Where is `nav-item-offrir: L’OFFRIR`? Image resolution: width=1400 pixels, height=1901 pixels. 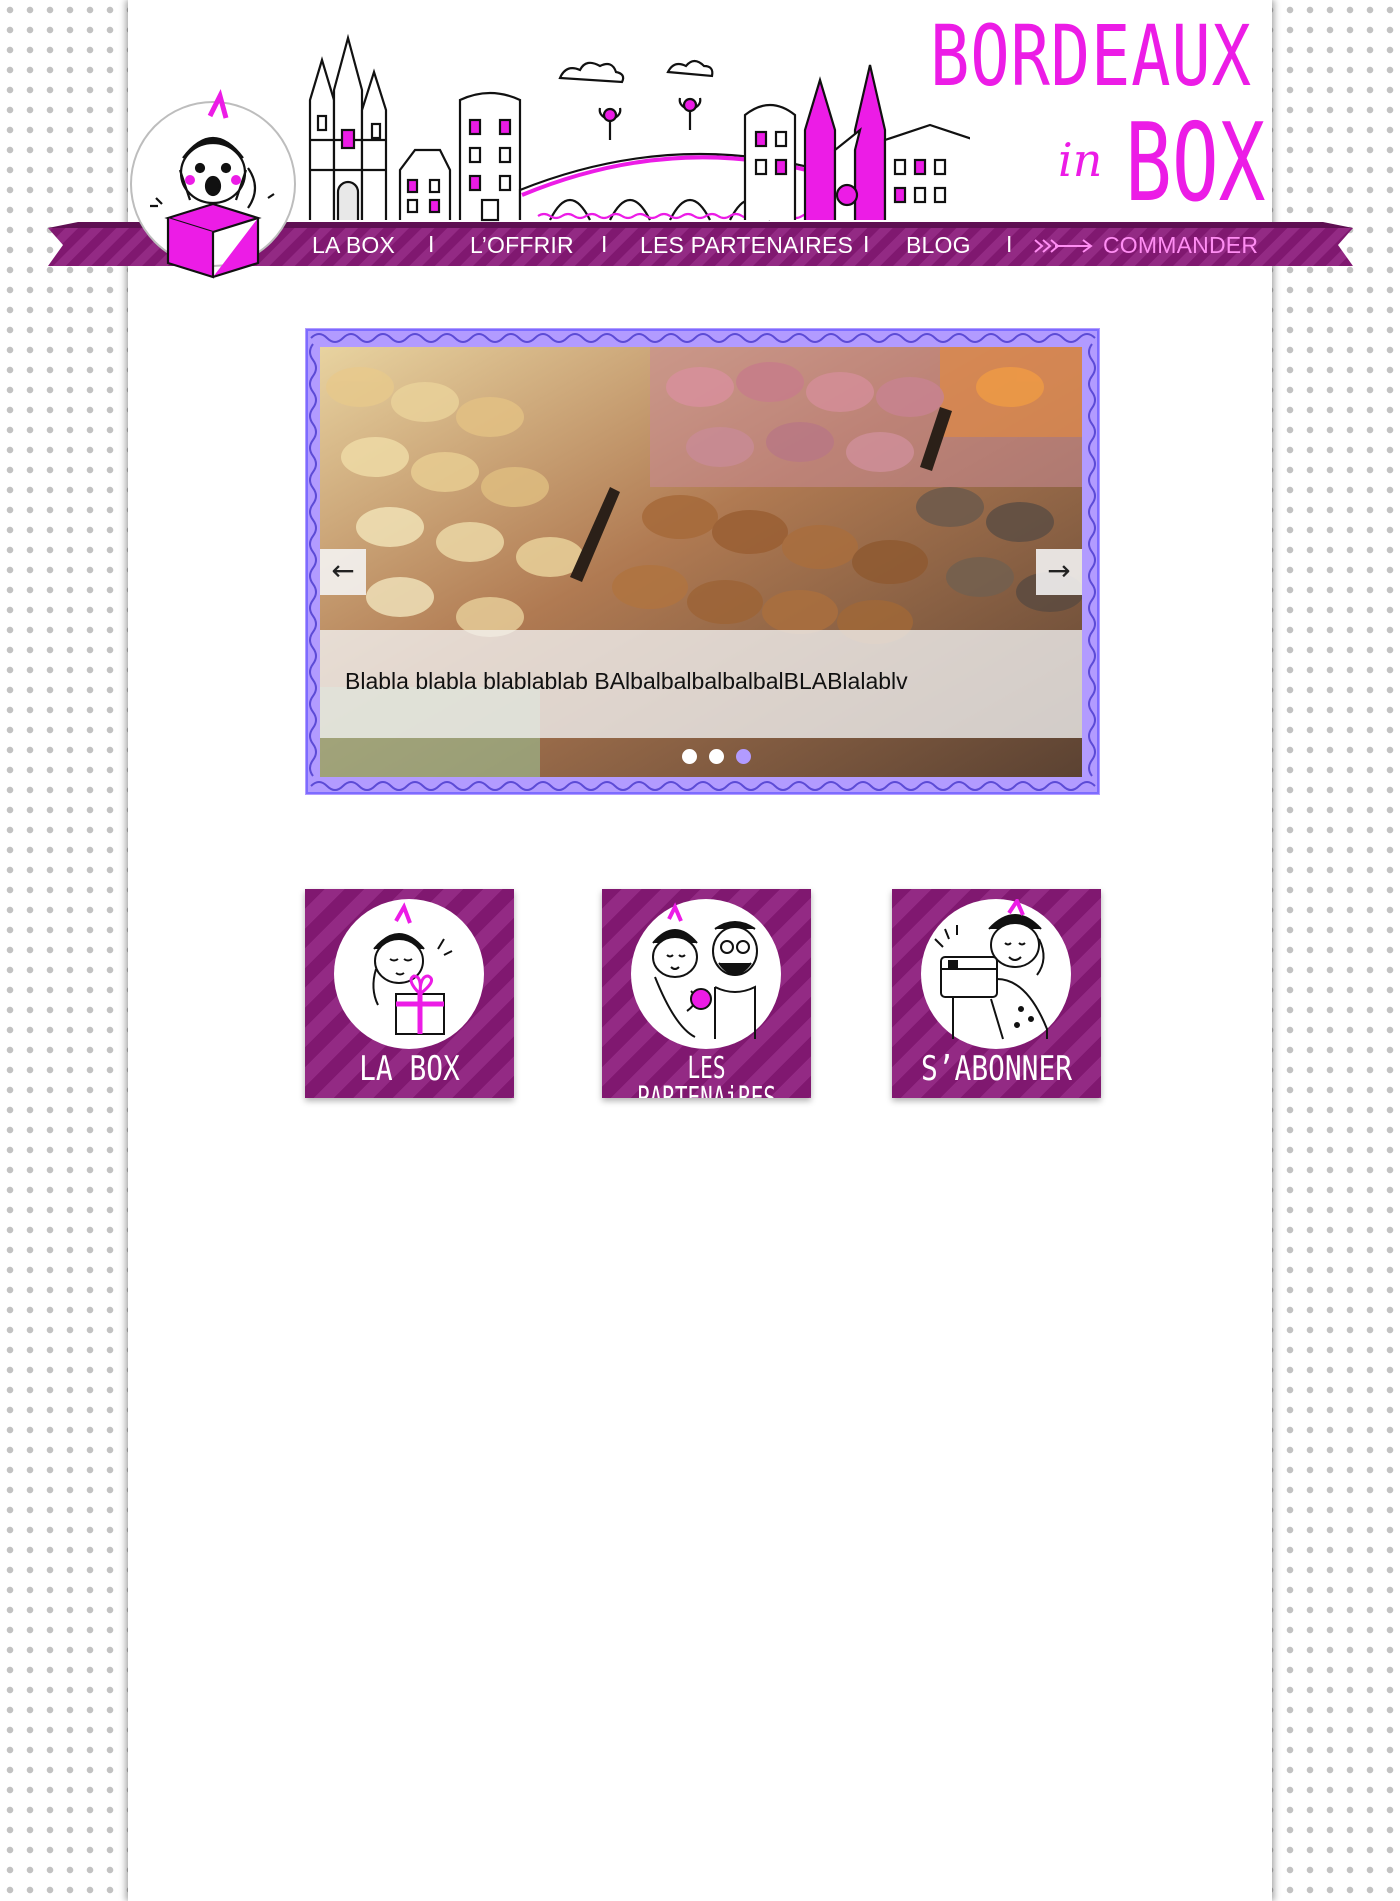 nav-item-offrir: L’OFFRIR is located at coordinates (522, 245).